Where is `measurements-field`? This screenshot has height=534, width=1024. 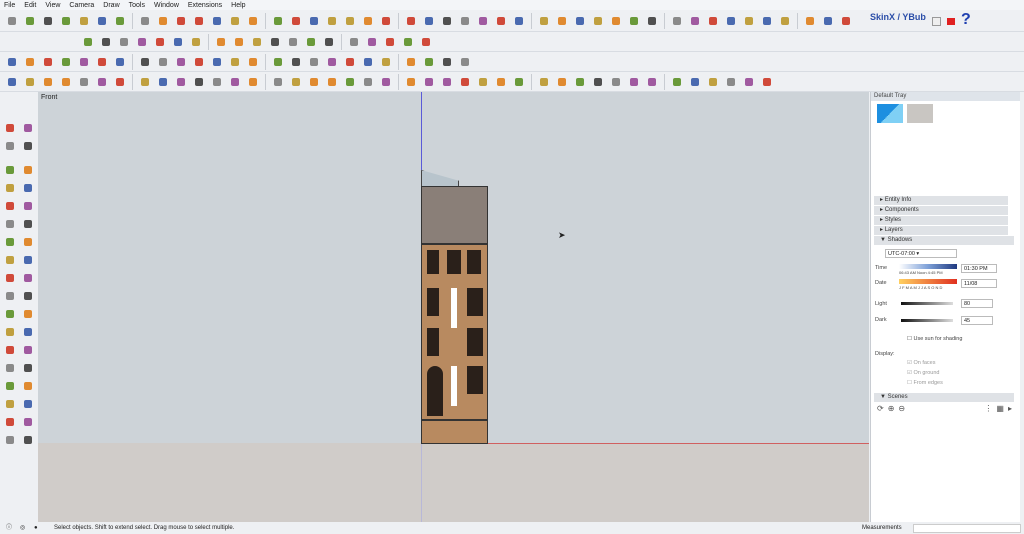
measurements-field is located at coordinates (967, 528).